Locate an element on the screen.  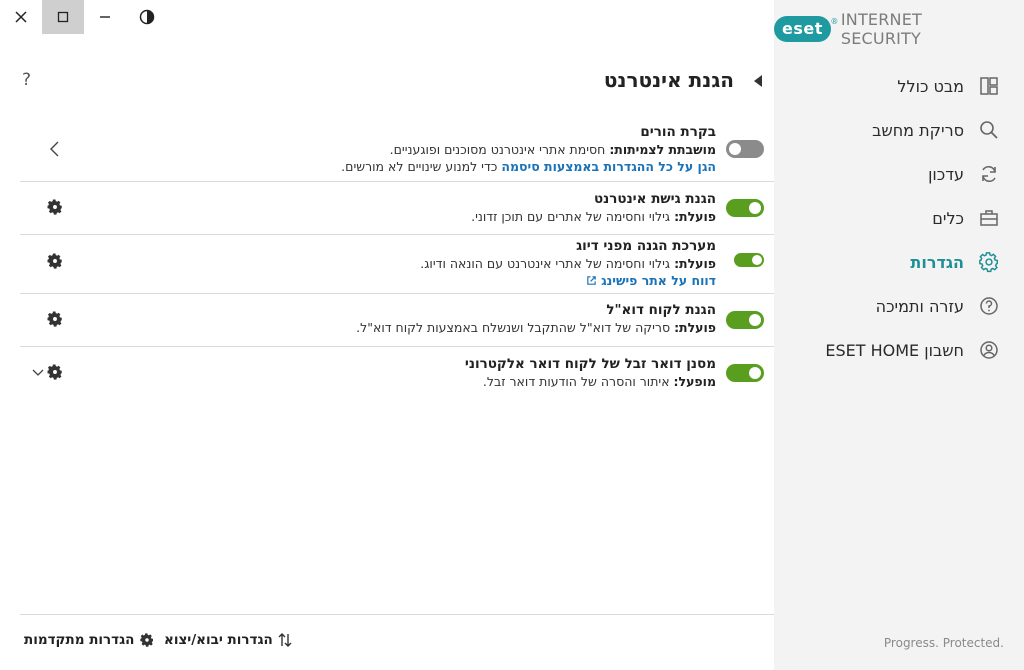
import-export-icon is located at coordinates (285, 640).